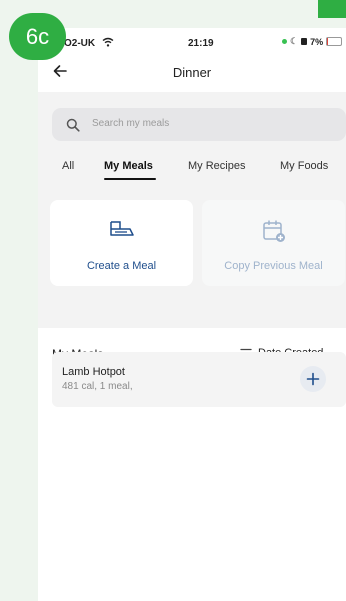 Image resolution: width=346 pixels, height=601 pixels. What do you see at coordinates (201, 43) in the screenshot?
I see `status-time: 21:19` at bounding box center [201, 43].